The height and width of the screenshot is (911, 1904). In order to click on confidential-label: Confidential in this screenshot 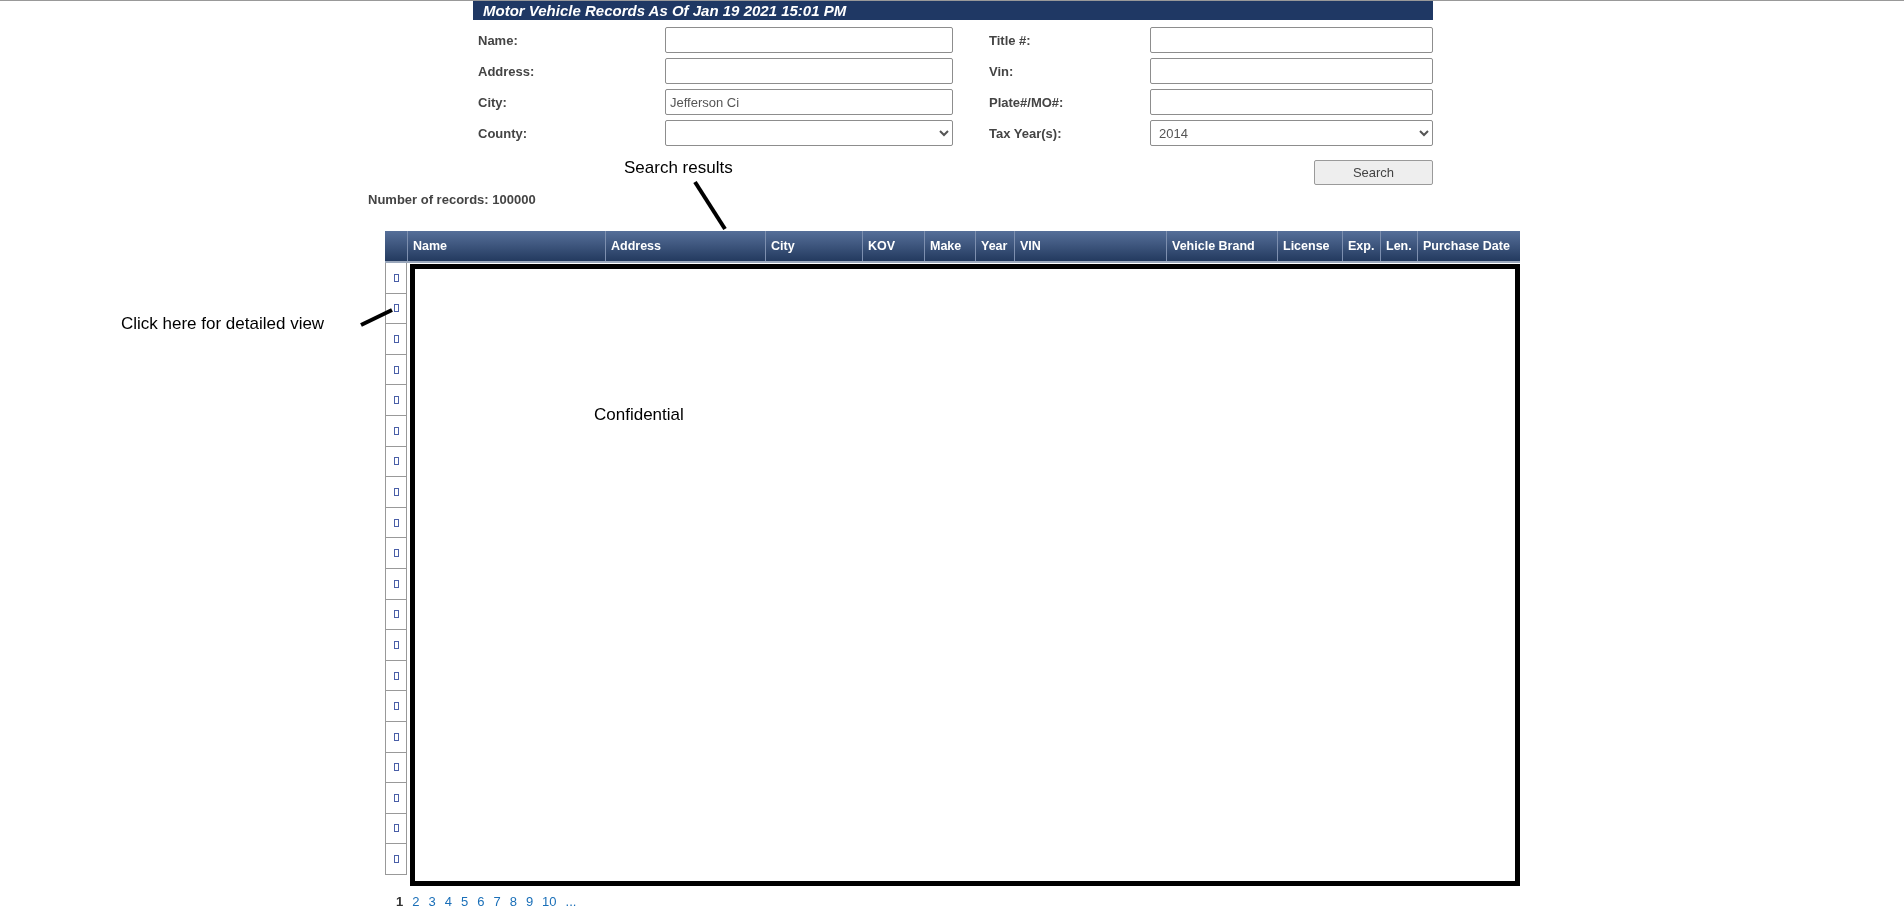, I will do `click(639, 415)`.